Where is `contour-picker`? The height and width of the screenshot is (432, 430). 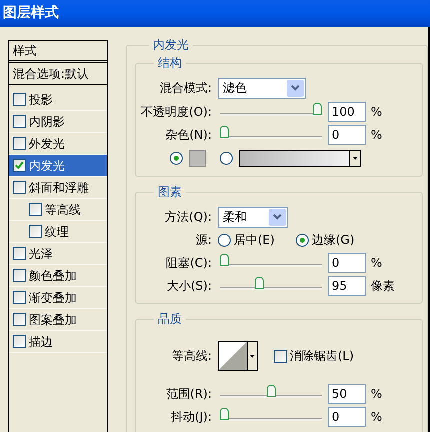 contour-picker is located at coordinates (238, 356).